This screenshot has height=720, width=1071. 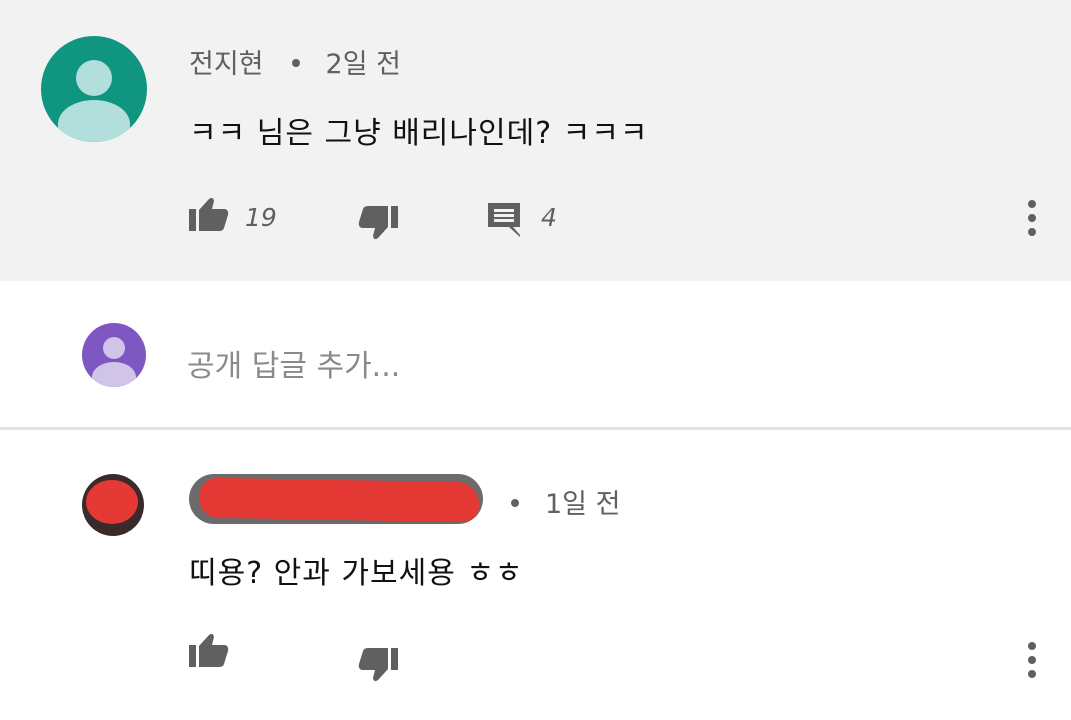 I want to click on timestamp: 1일 전, so click(x=582, y=504).